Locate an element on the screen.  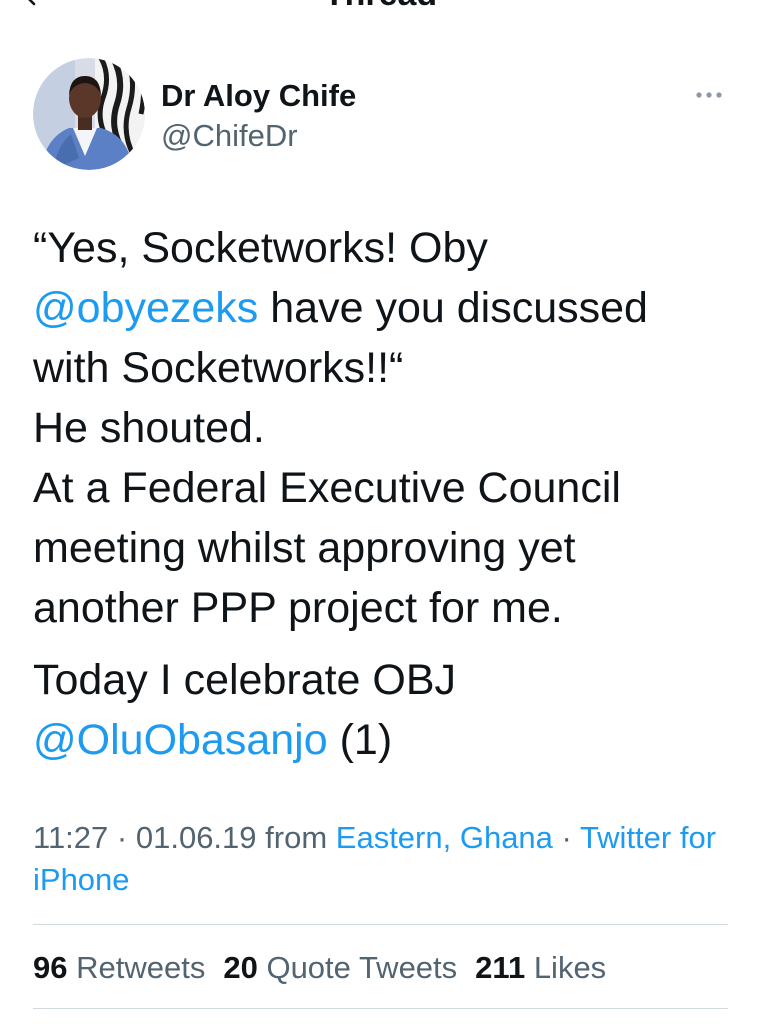
page-title: Thread is located at coordinates (380, 7).